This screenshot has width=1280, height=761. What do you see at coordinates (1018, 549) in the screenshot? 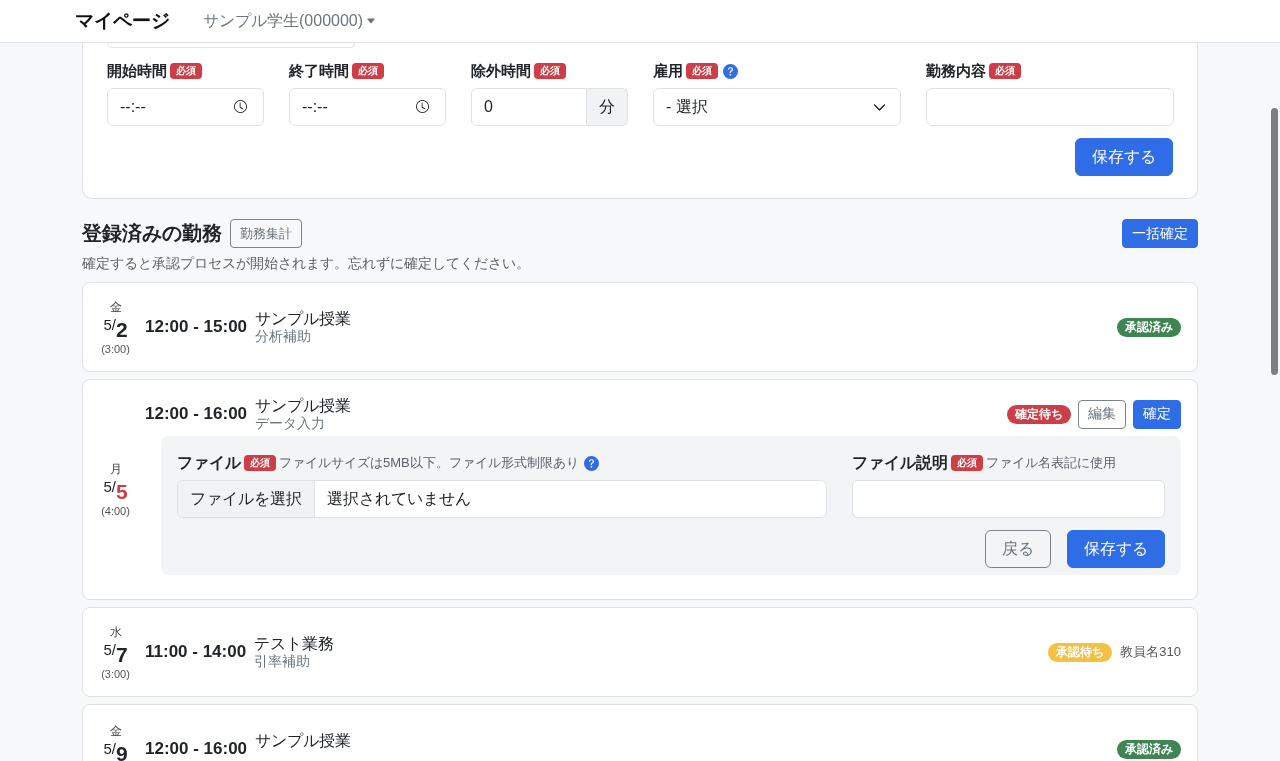
I see `back-button: 戻る` at bounding box center [1018, 549].